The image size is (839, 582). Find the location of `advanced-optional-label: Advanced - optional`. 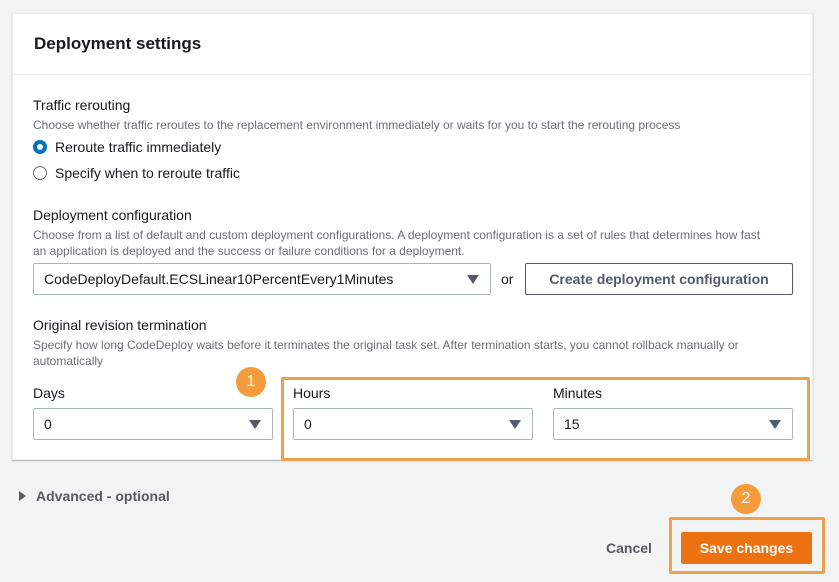

advanced-optional-label: Advanced - optional is located at coordinates (103, 496).